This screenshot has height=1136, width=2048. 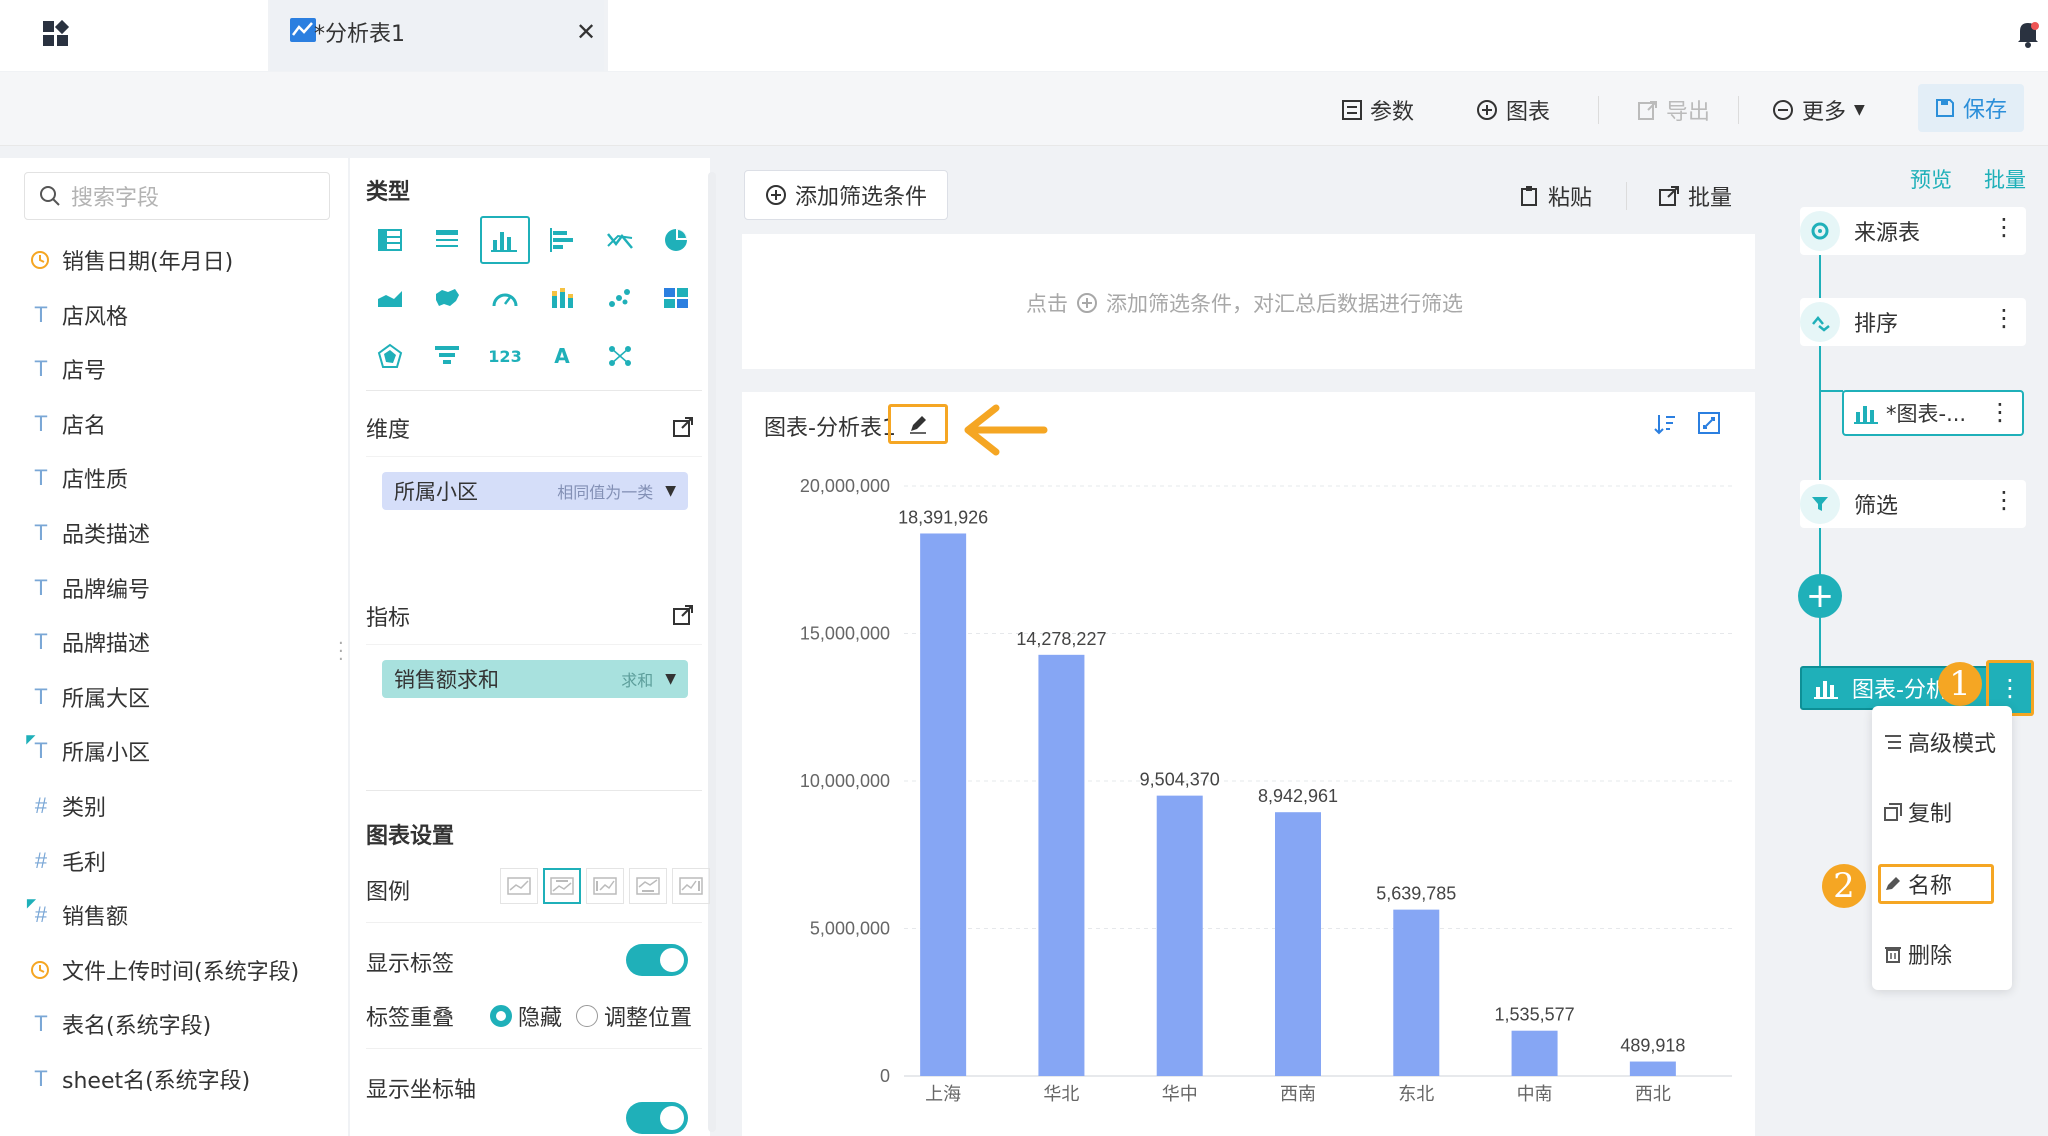 What do you see at coordinates (519, 886) in the screenshot?
I see `legend-none-option` at bounding box center [519, 886].